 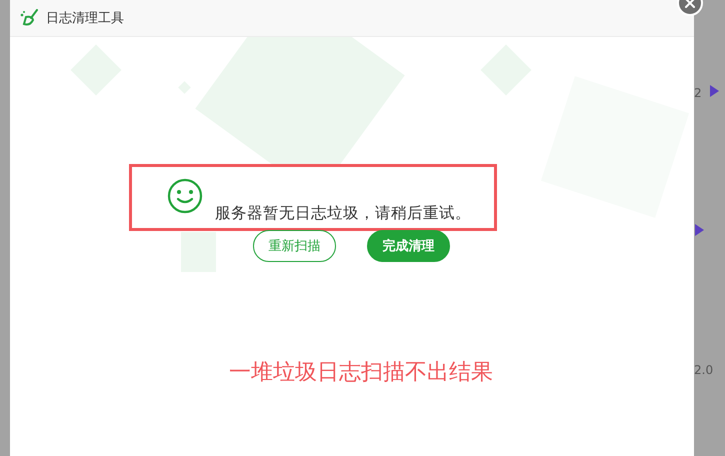 What do you see at coordinates (343, 213) in the screenshot?
I see `status-message: 服务器暂无日志垃圾，请稍后重试。` at bounding box center [343, 213].